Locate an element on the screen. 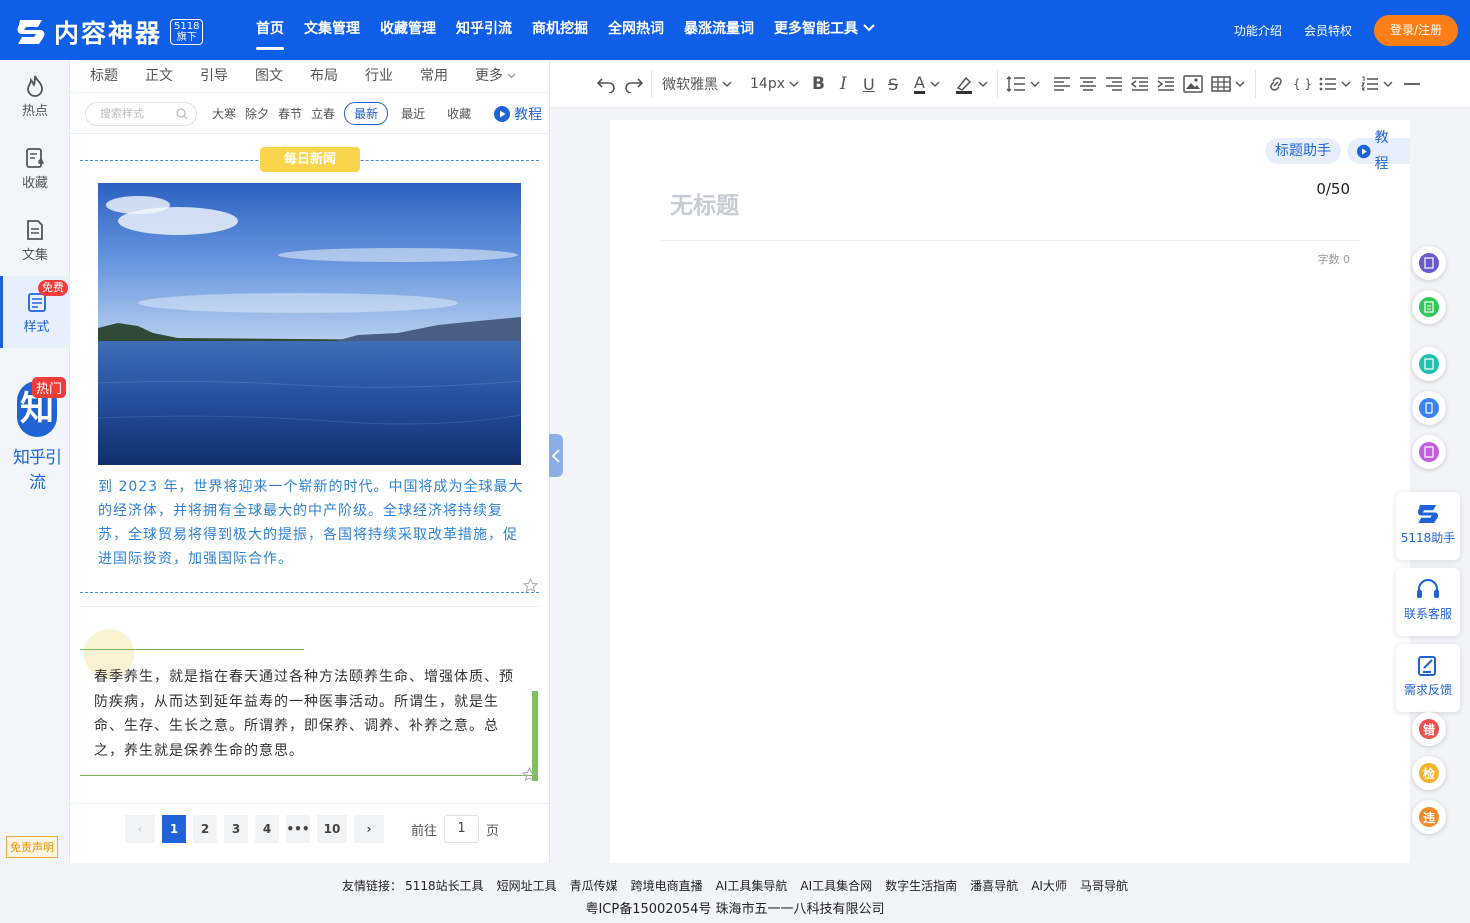  tag-chunjie: 春节 is located at coordinates (290, 113).